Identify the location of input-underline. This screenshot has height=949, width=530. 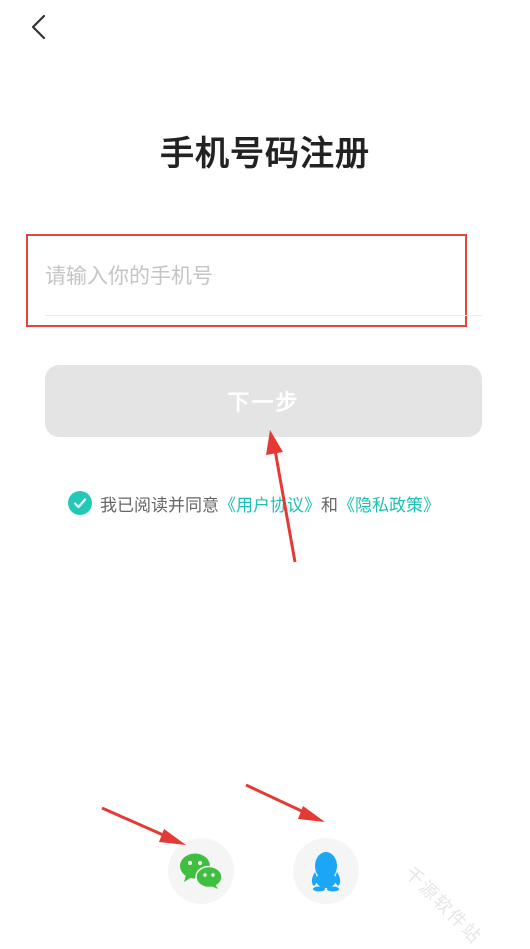
(263, 315).